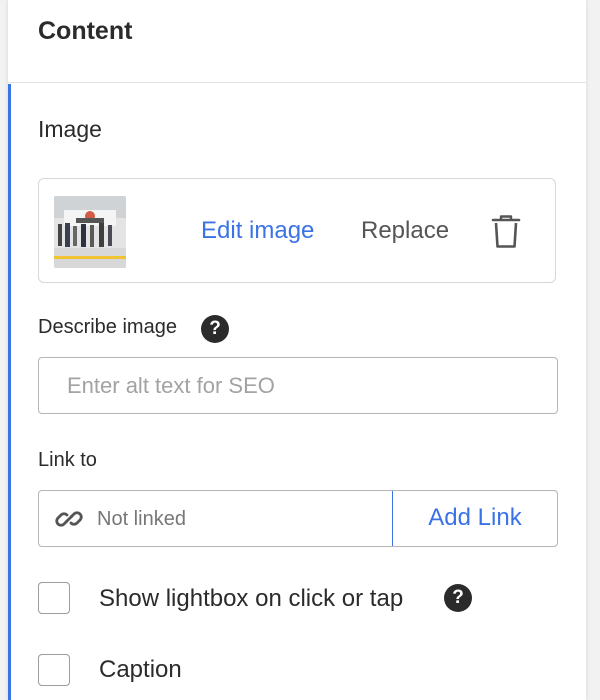  I want to click on image-thumbnail, so click(90, 232).